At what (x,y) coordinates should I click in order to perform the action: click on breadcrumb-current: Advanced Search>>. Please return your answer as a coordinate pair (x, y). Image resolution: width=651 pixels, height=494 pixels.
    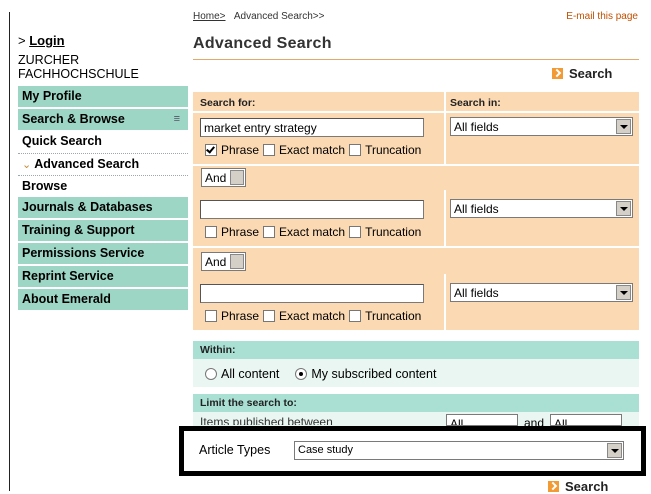
    Looking at the image, I should click on (279, 16).